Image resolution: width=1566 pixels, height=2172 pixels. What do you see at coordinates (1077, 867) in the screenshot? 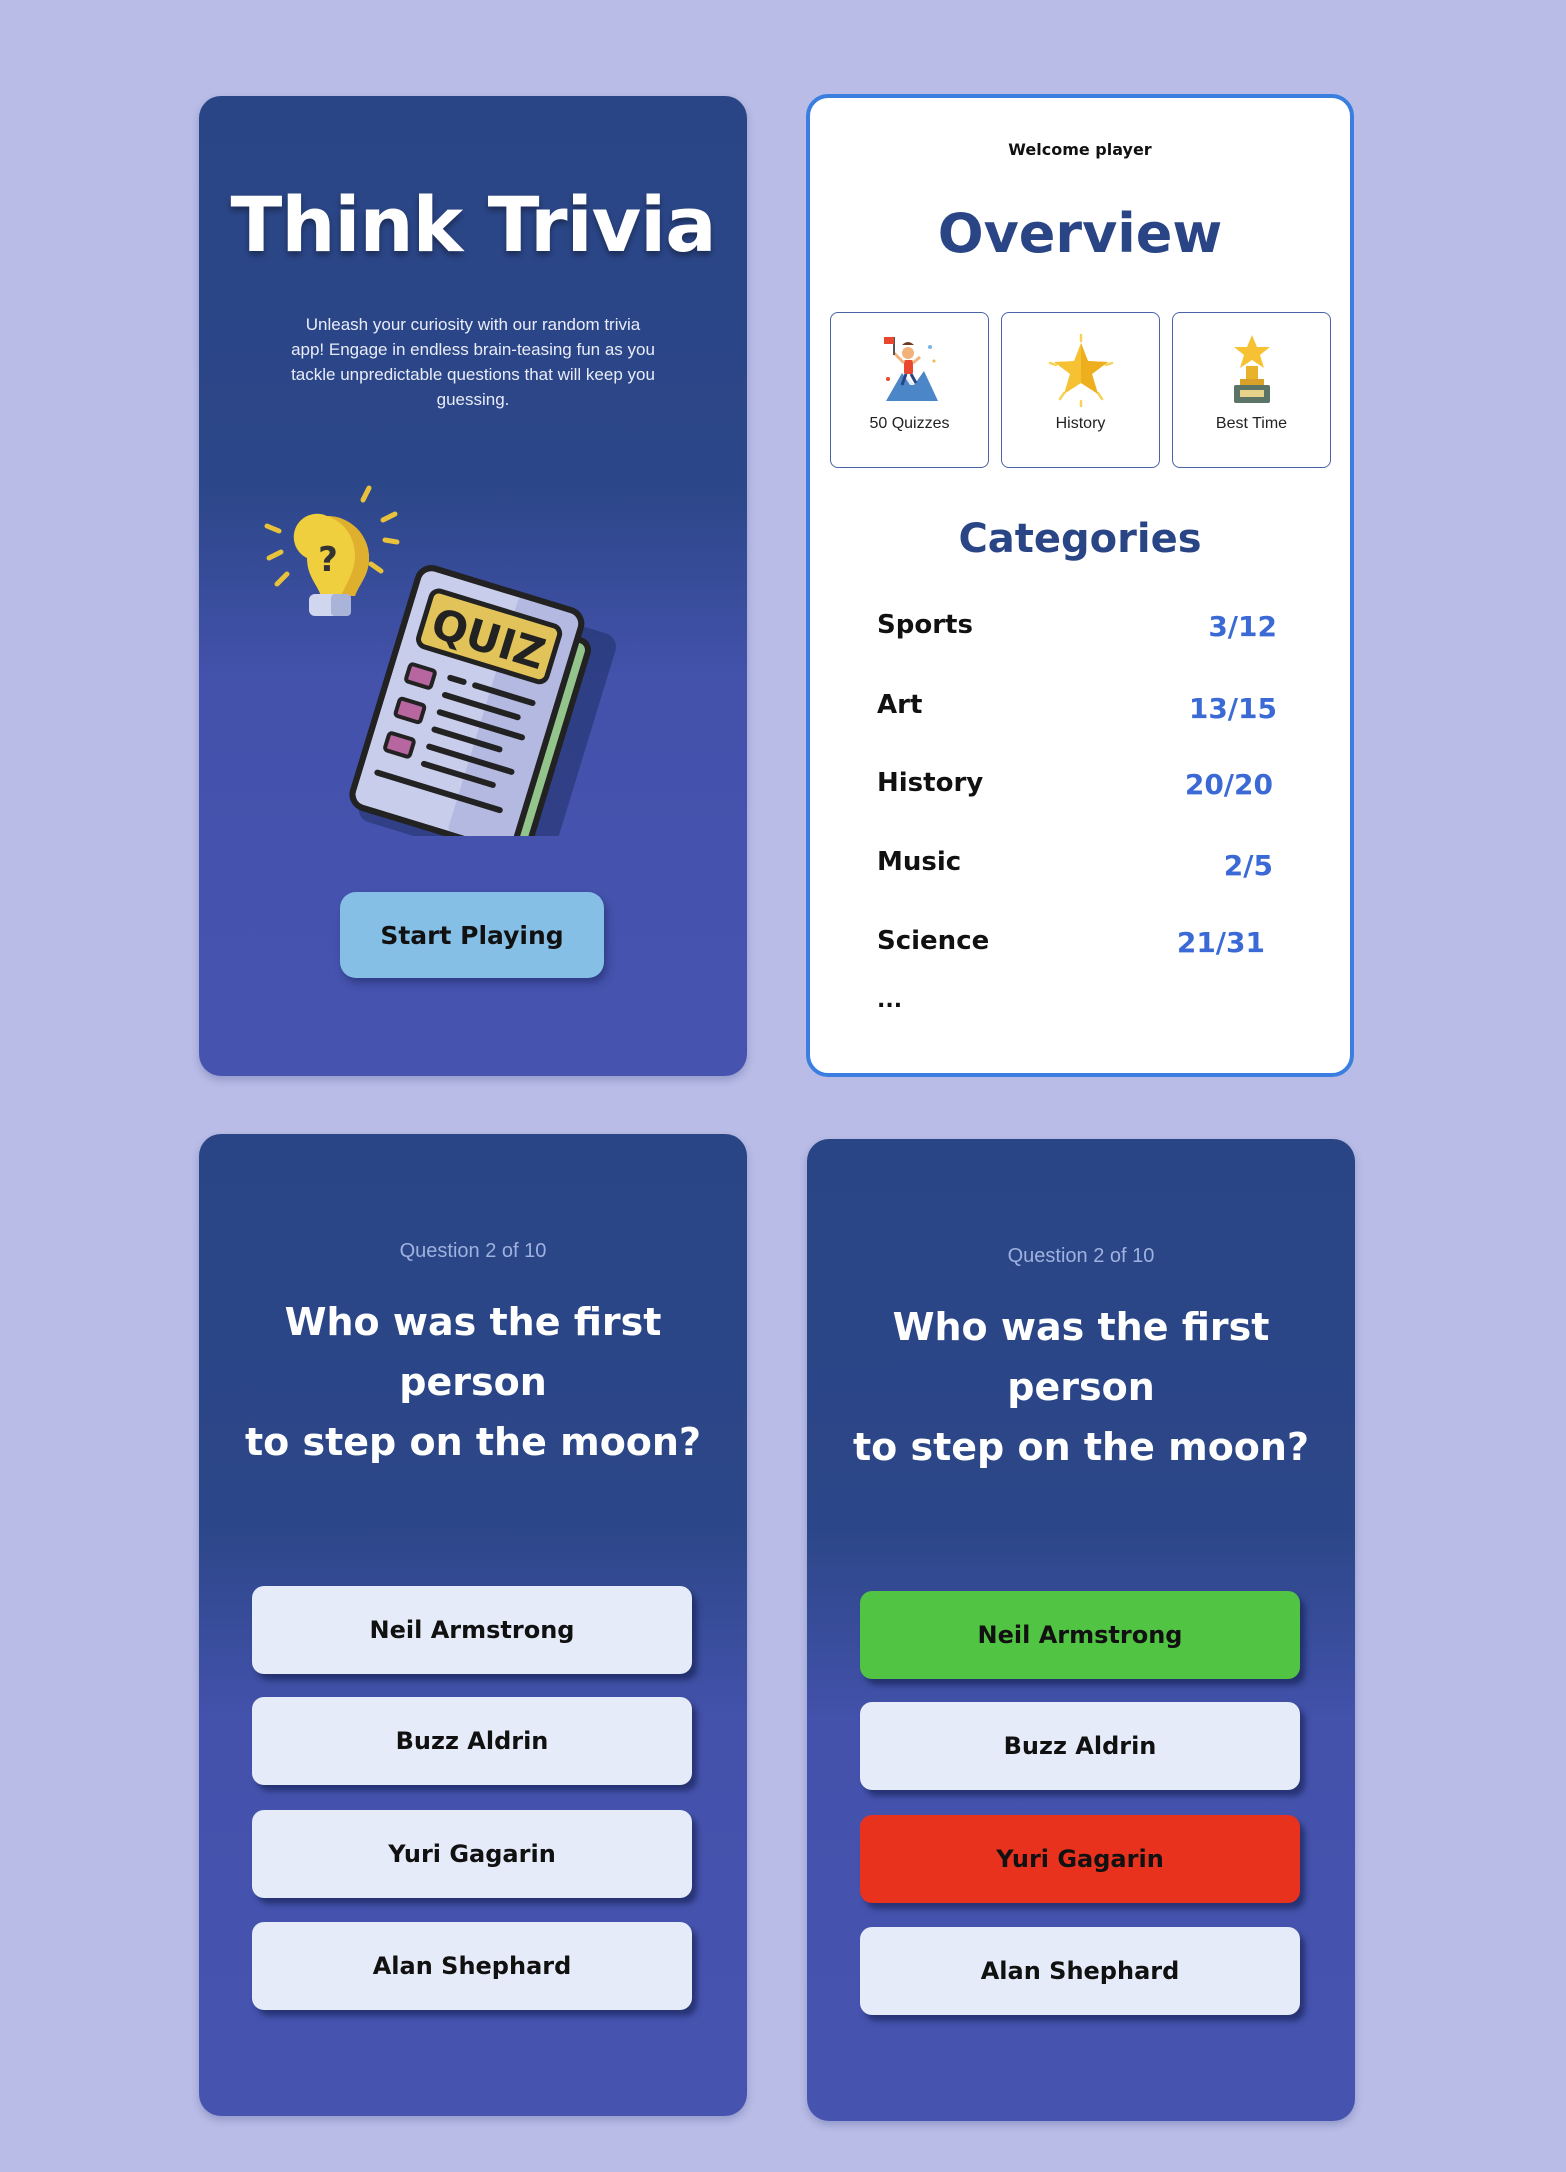
I see `category-row-music: Music 2/5` at bounding box center [1077, 867].